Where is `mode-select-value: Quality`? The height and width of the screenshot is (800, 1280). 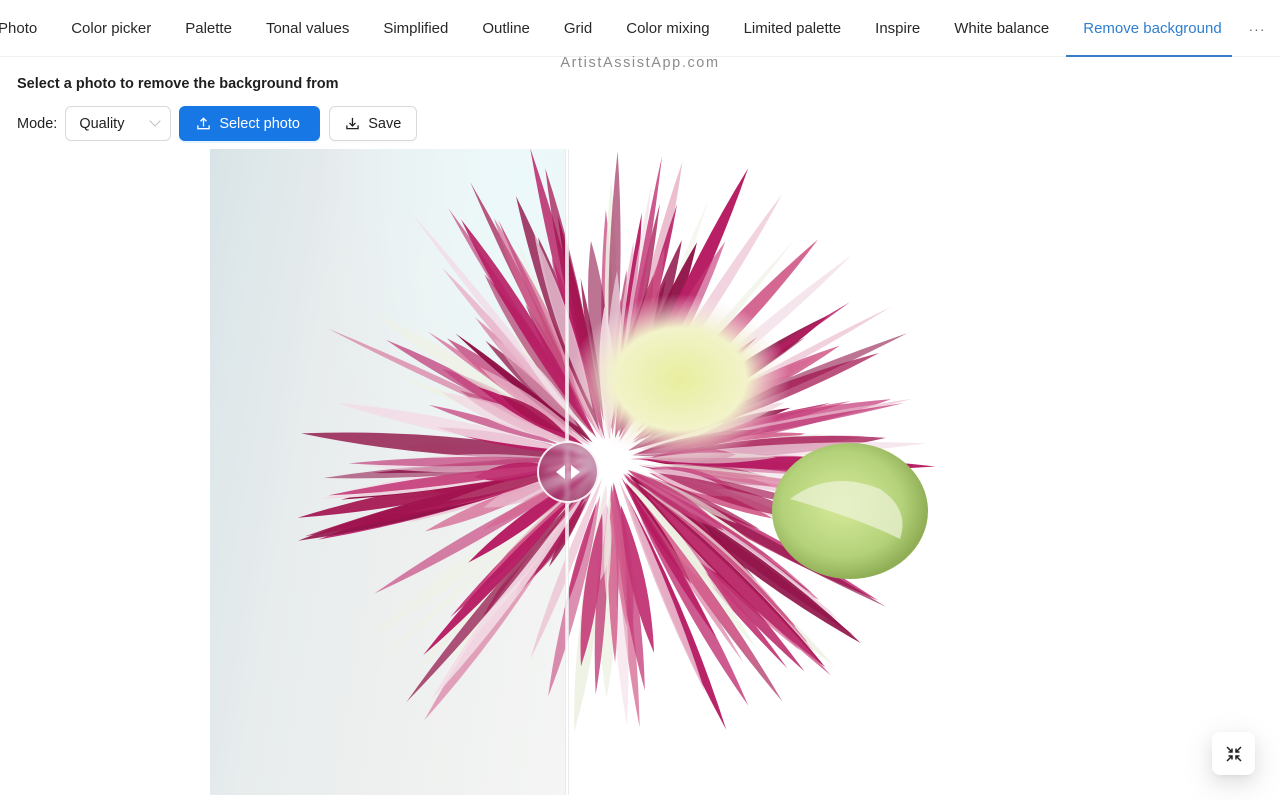 mode-select-value: Quality is located at coordinates (102, 123).